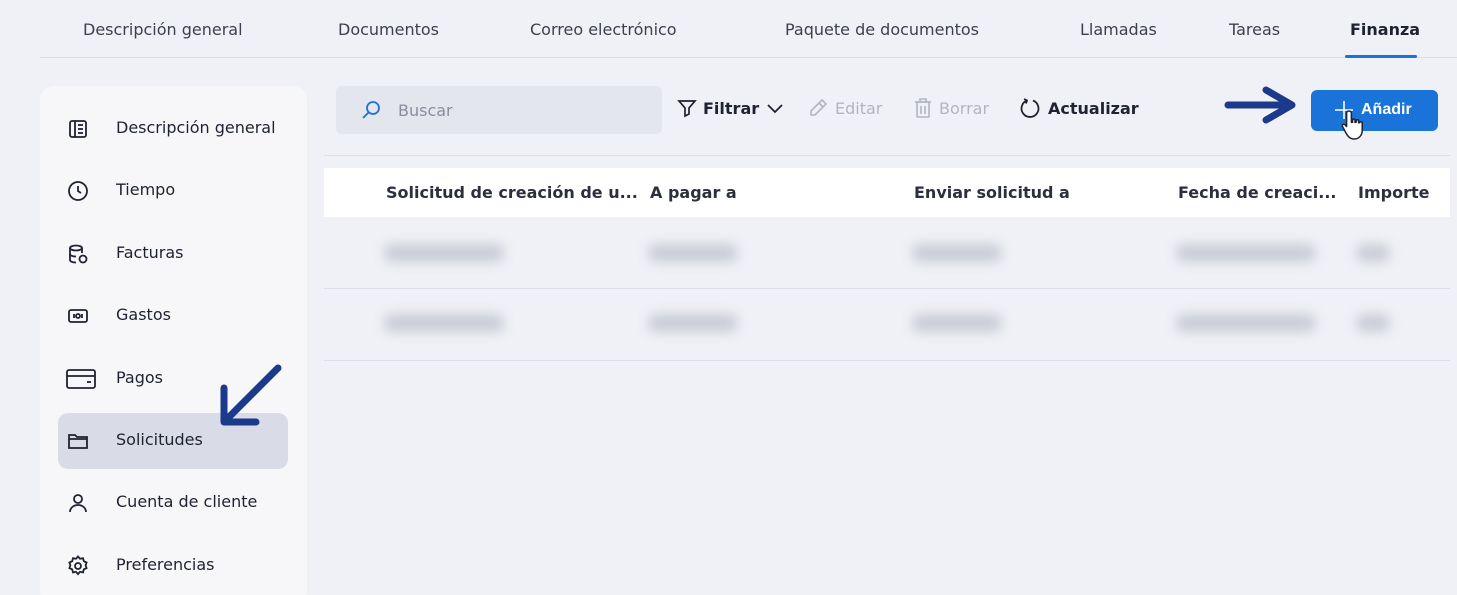  Describe the element at coordinates (1254, 29) in the screenshot. I see `tab-tareas: Tareas` at that location.